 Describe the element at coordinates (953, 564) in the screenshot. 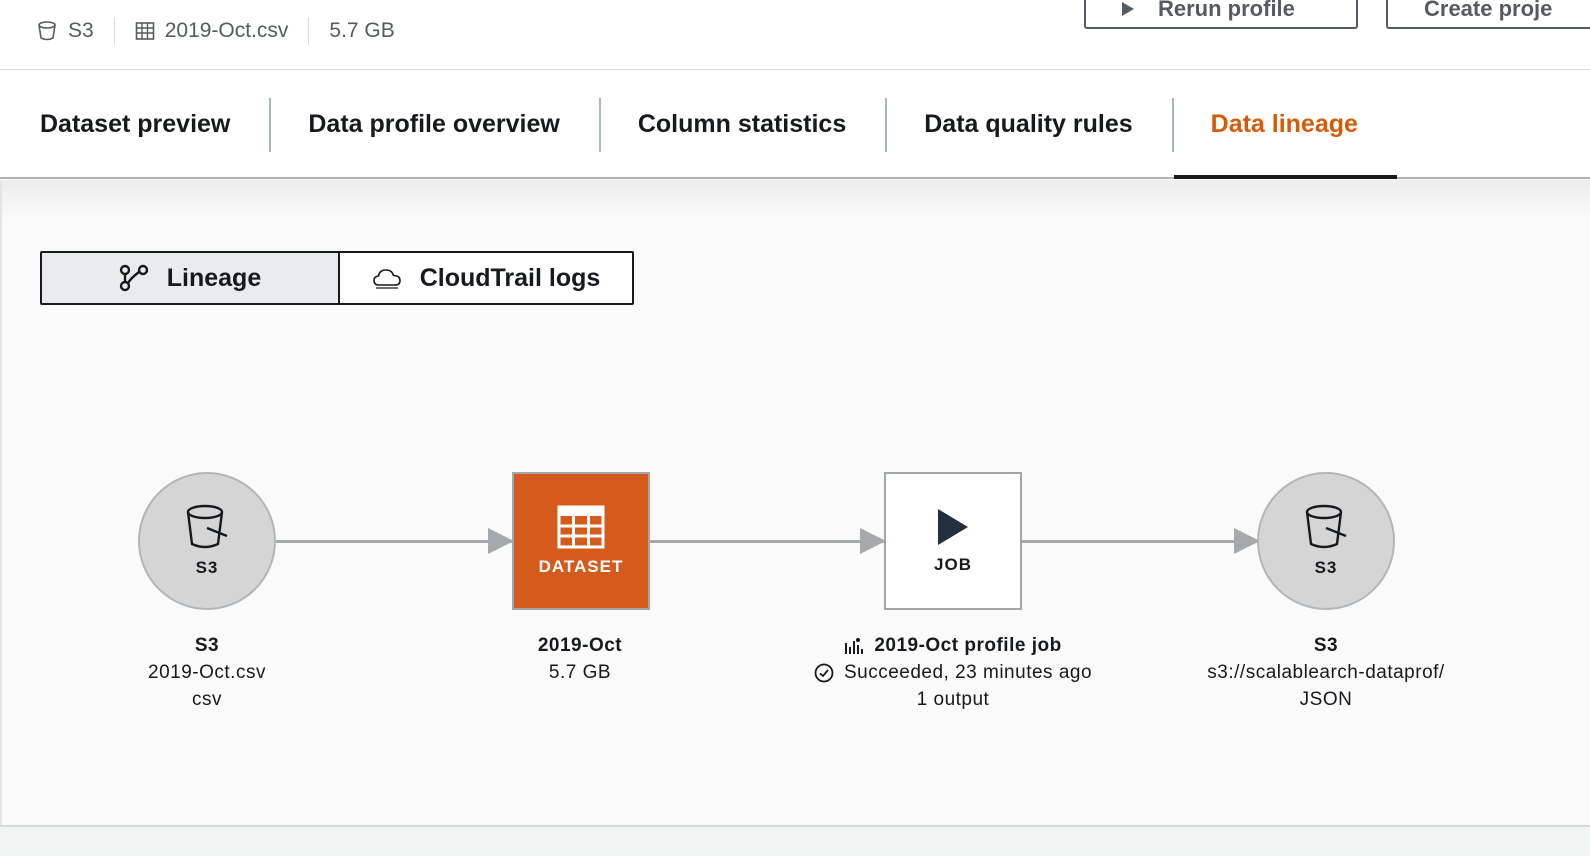

I see `node-tag: JOB` at that location.